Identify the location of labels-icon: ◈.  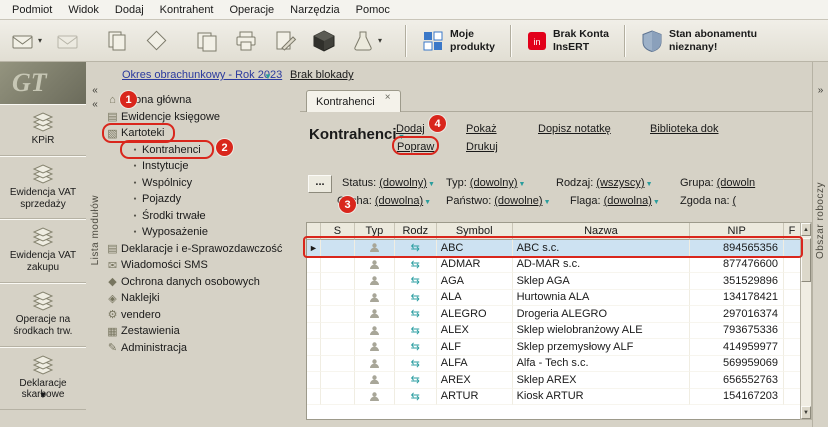
(112, 298).